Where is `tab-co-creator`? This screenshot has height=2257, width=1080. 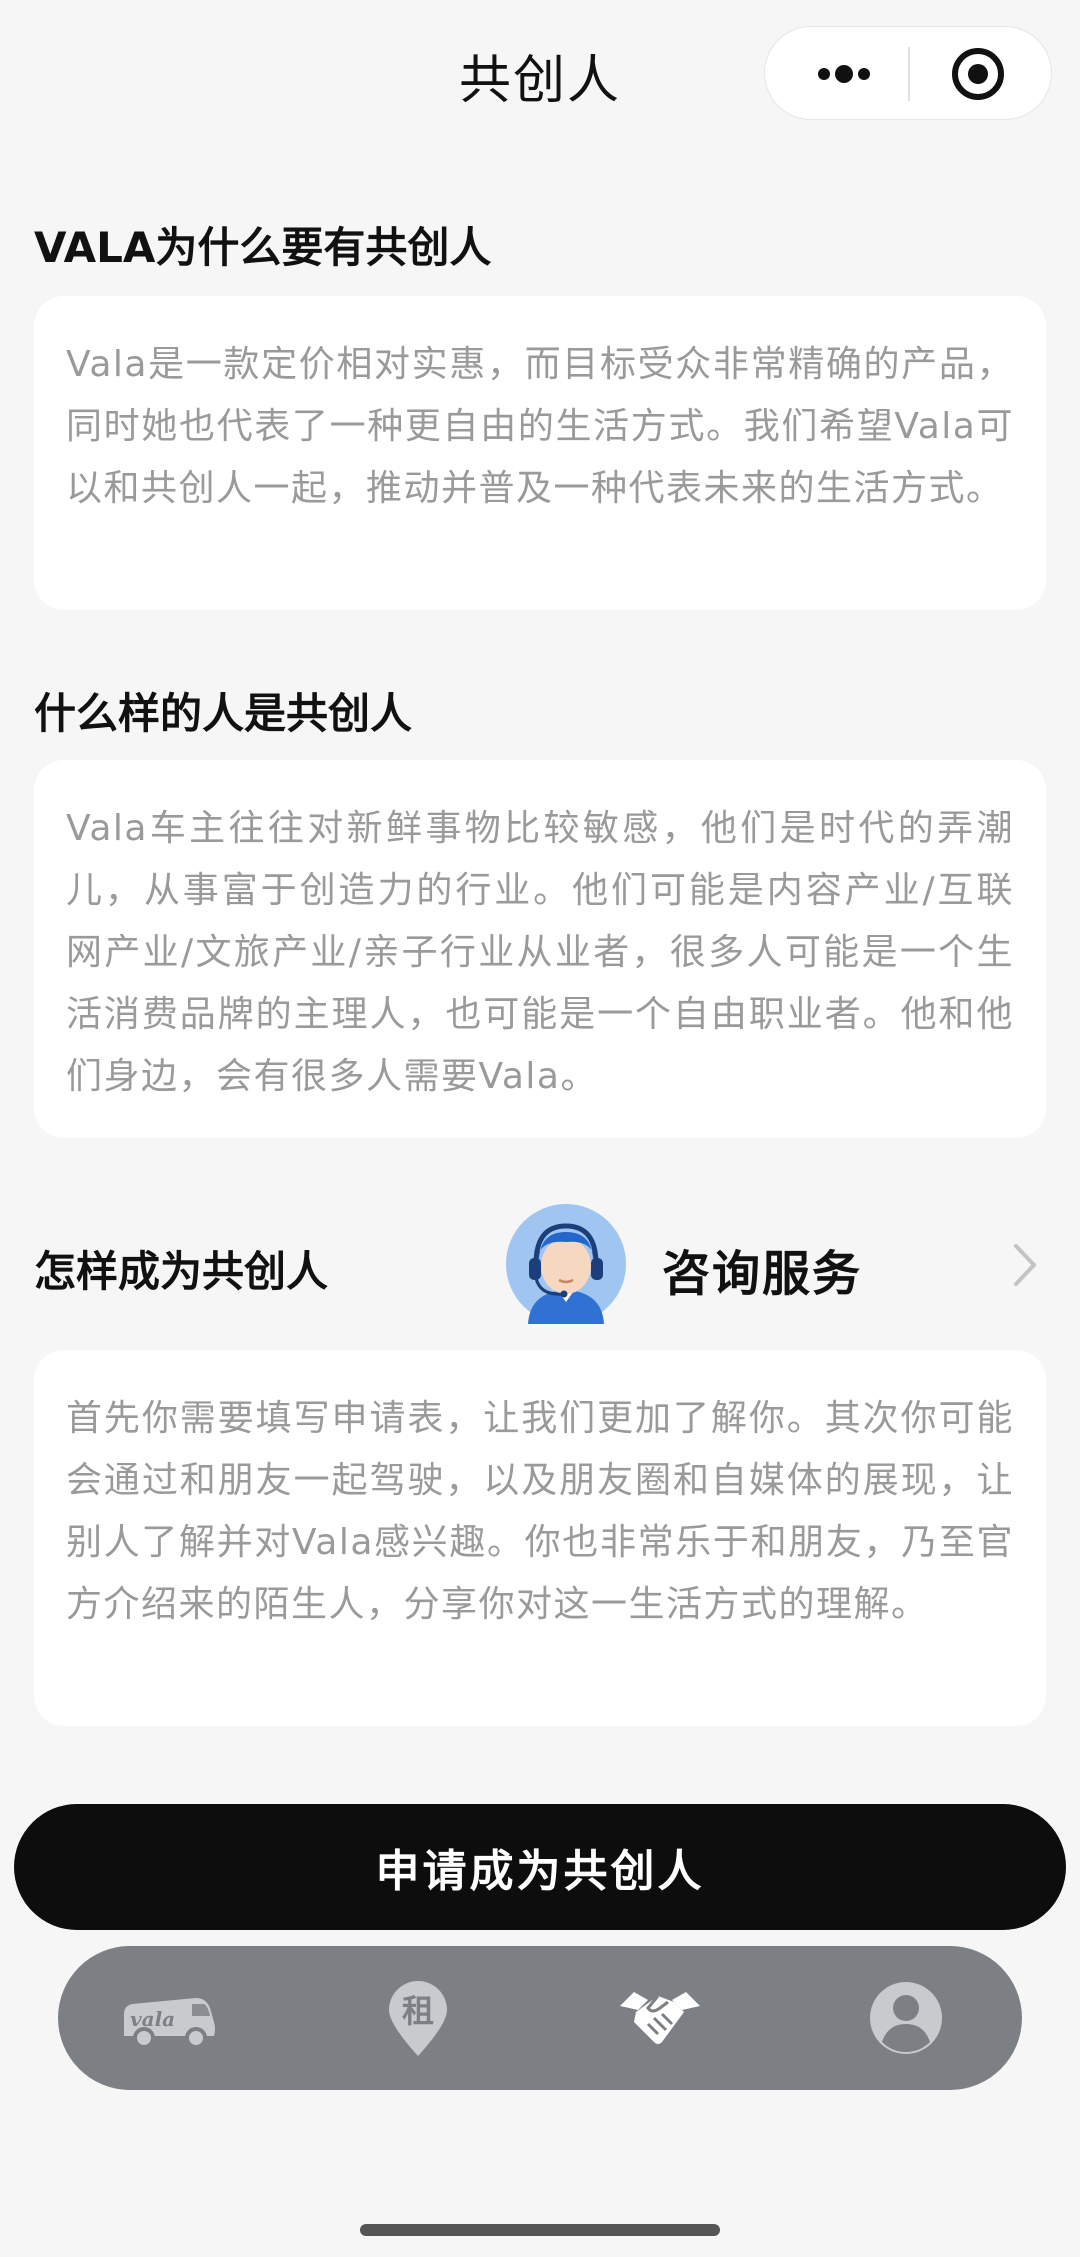 tab-co-creator is located at coordinates (660, 2018).